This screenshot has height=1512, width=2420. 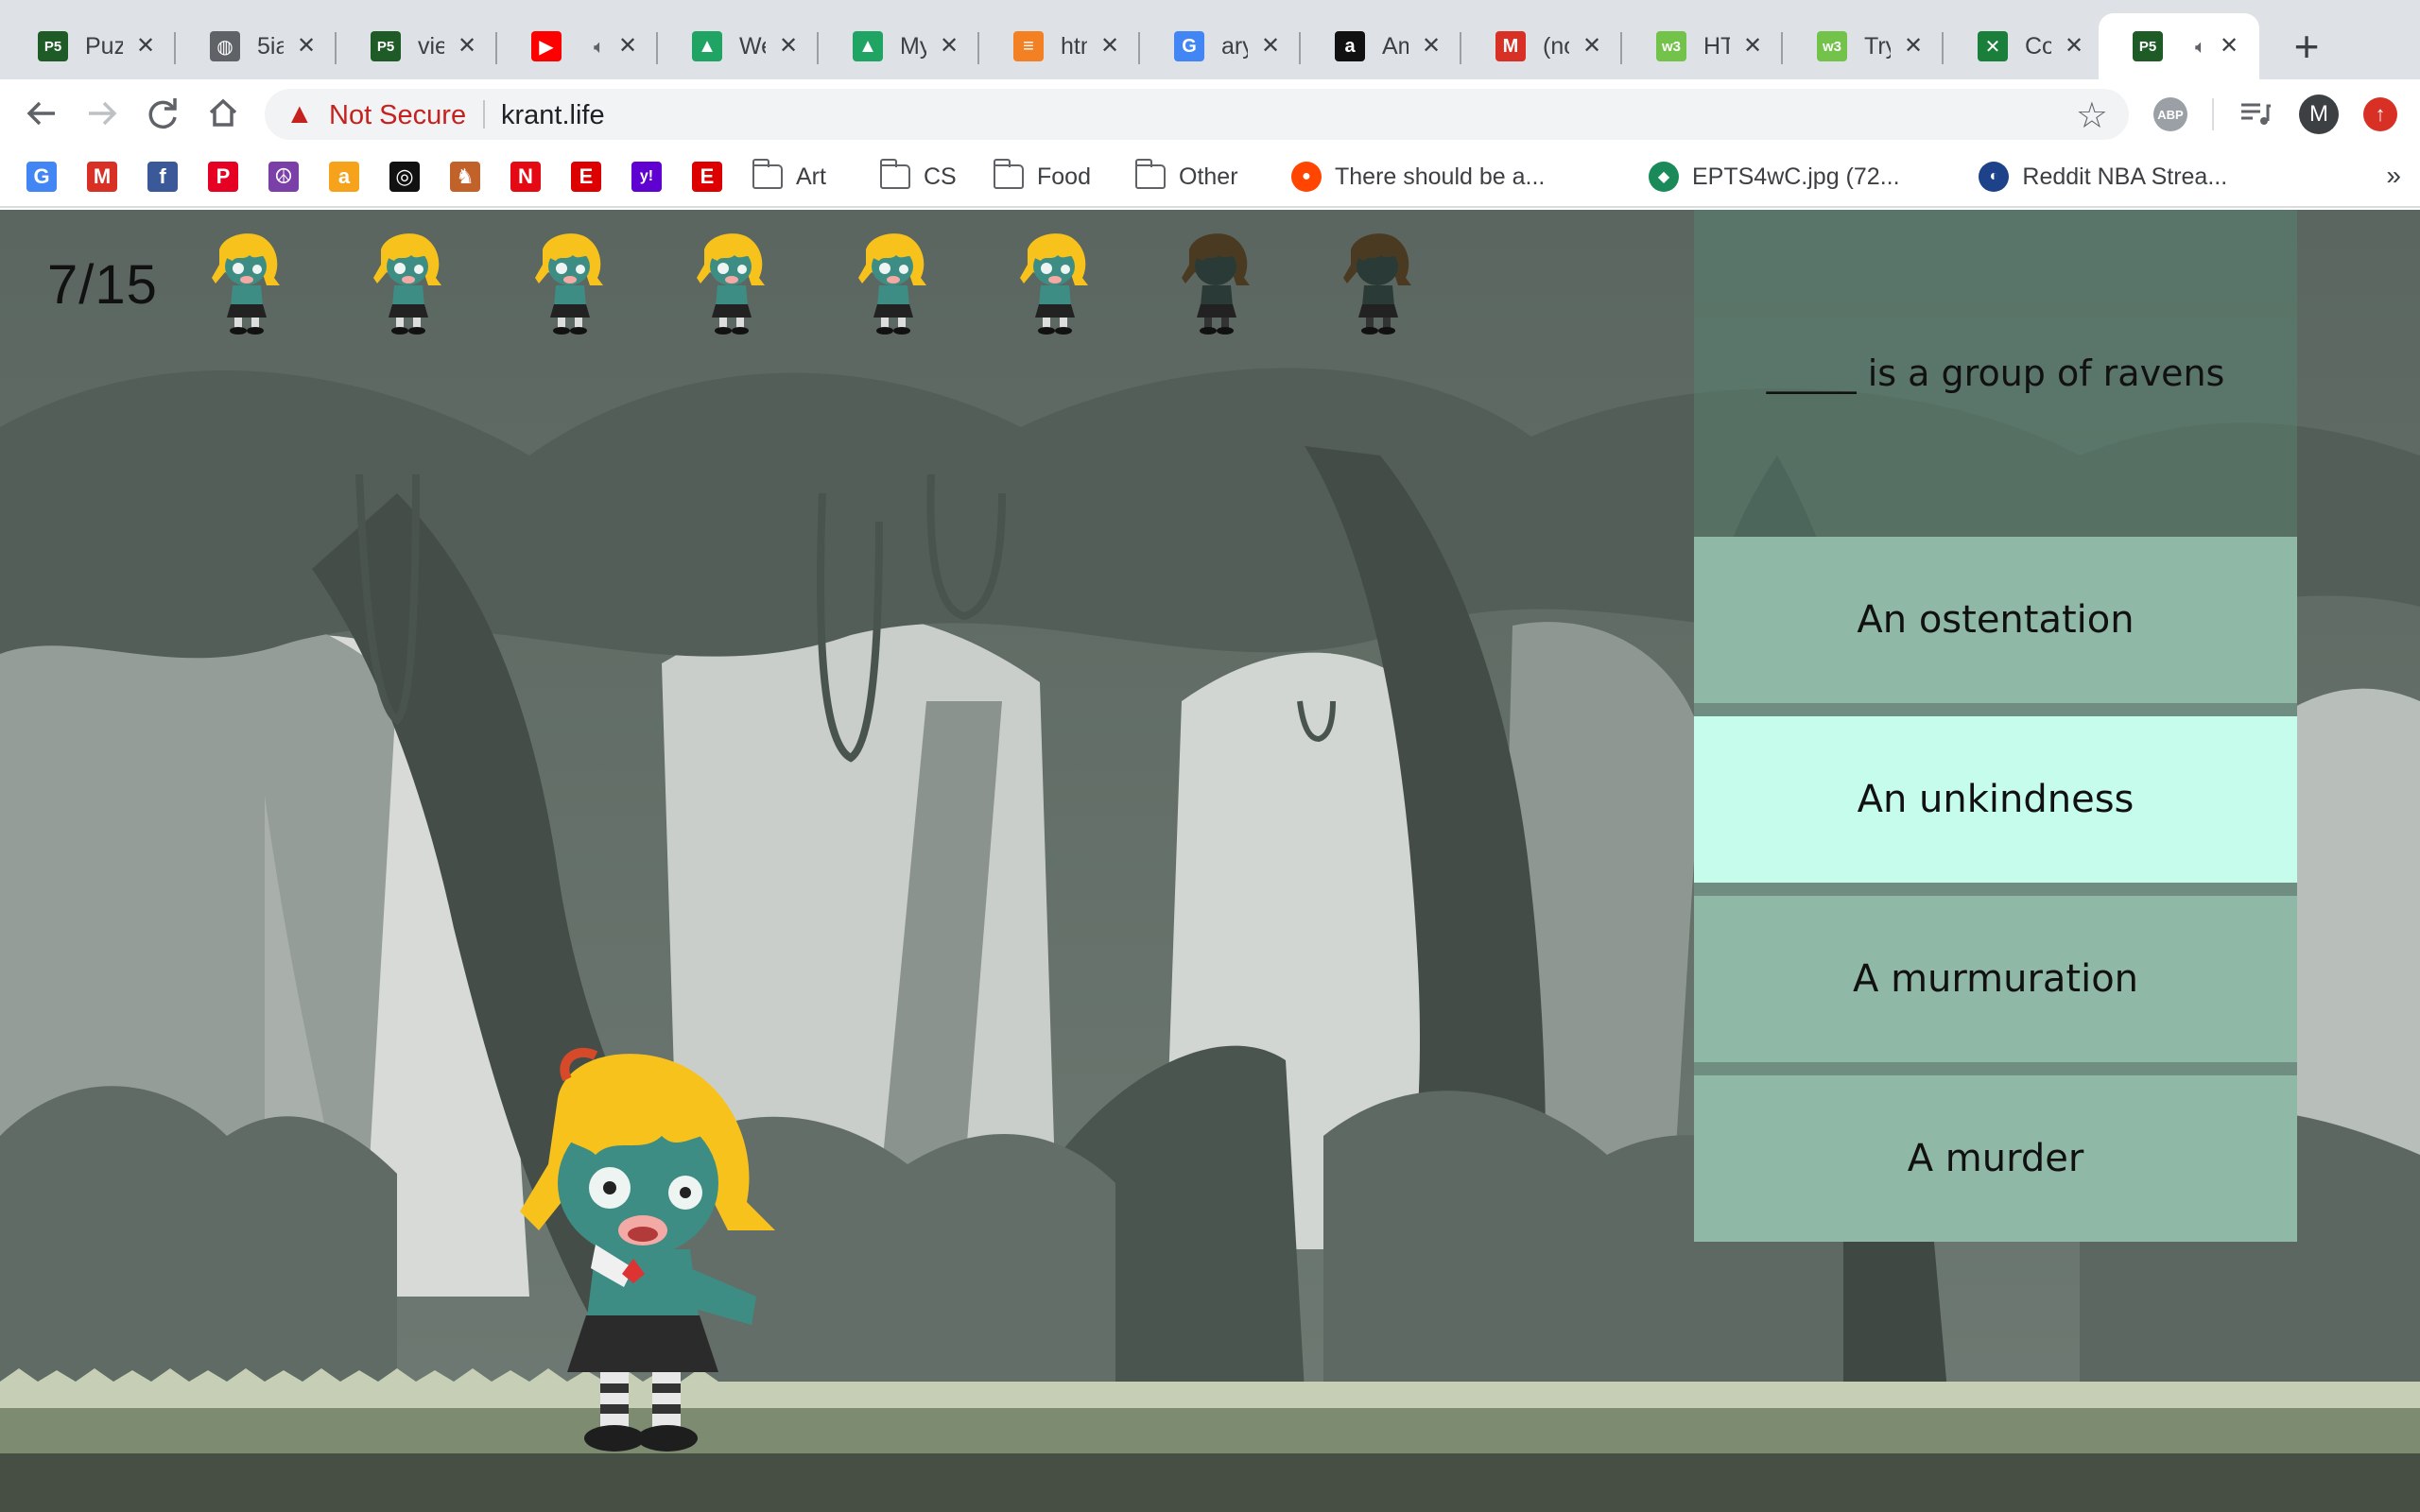 What do you see at coordinates (103, 285) in the screenshot?
I see `score-counter: 7/15` at bounding box center [103, 285].